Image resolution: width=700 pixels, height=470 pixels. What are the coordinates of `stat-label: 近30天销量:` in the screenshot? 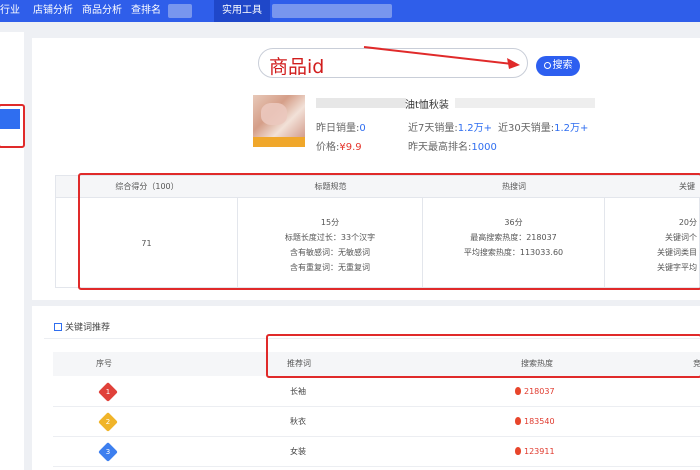 It's located at (526, 128).